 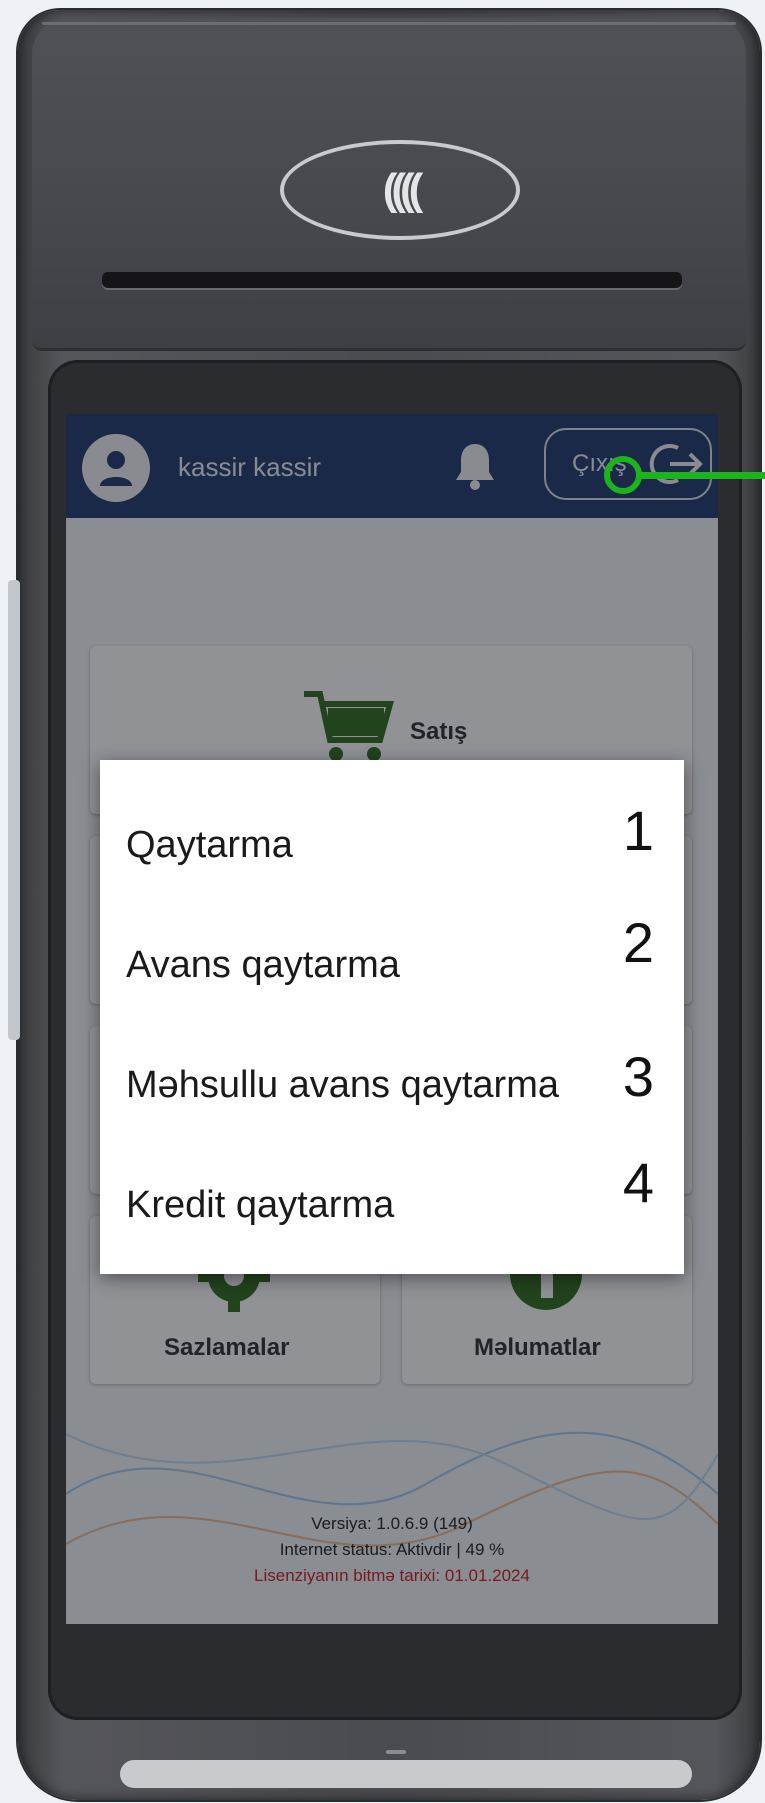 What do you see at coordinates (342, 1085) in the screenshot?
I see `menu-item-label: Məhsullu avans qaytarma` at bounding box center [342, 1085].